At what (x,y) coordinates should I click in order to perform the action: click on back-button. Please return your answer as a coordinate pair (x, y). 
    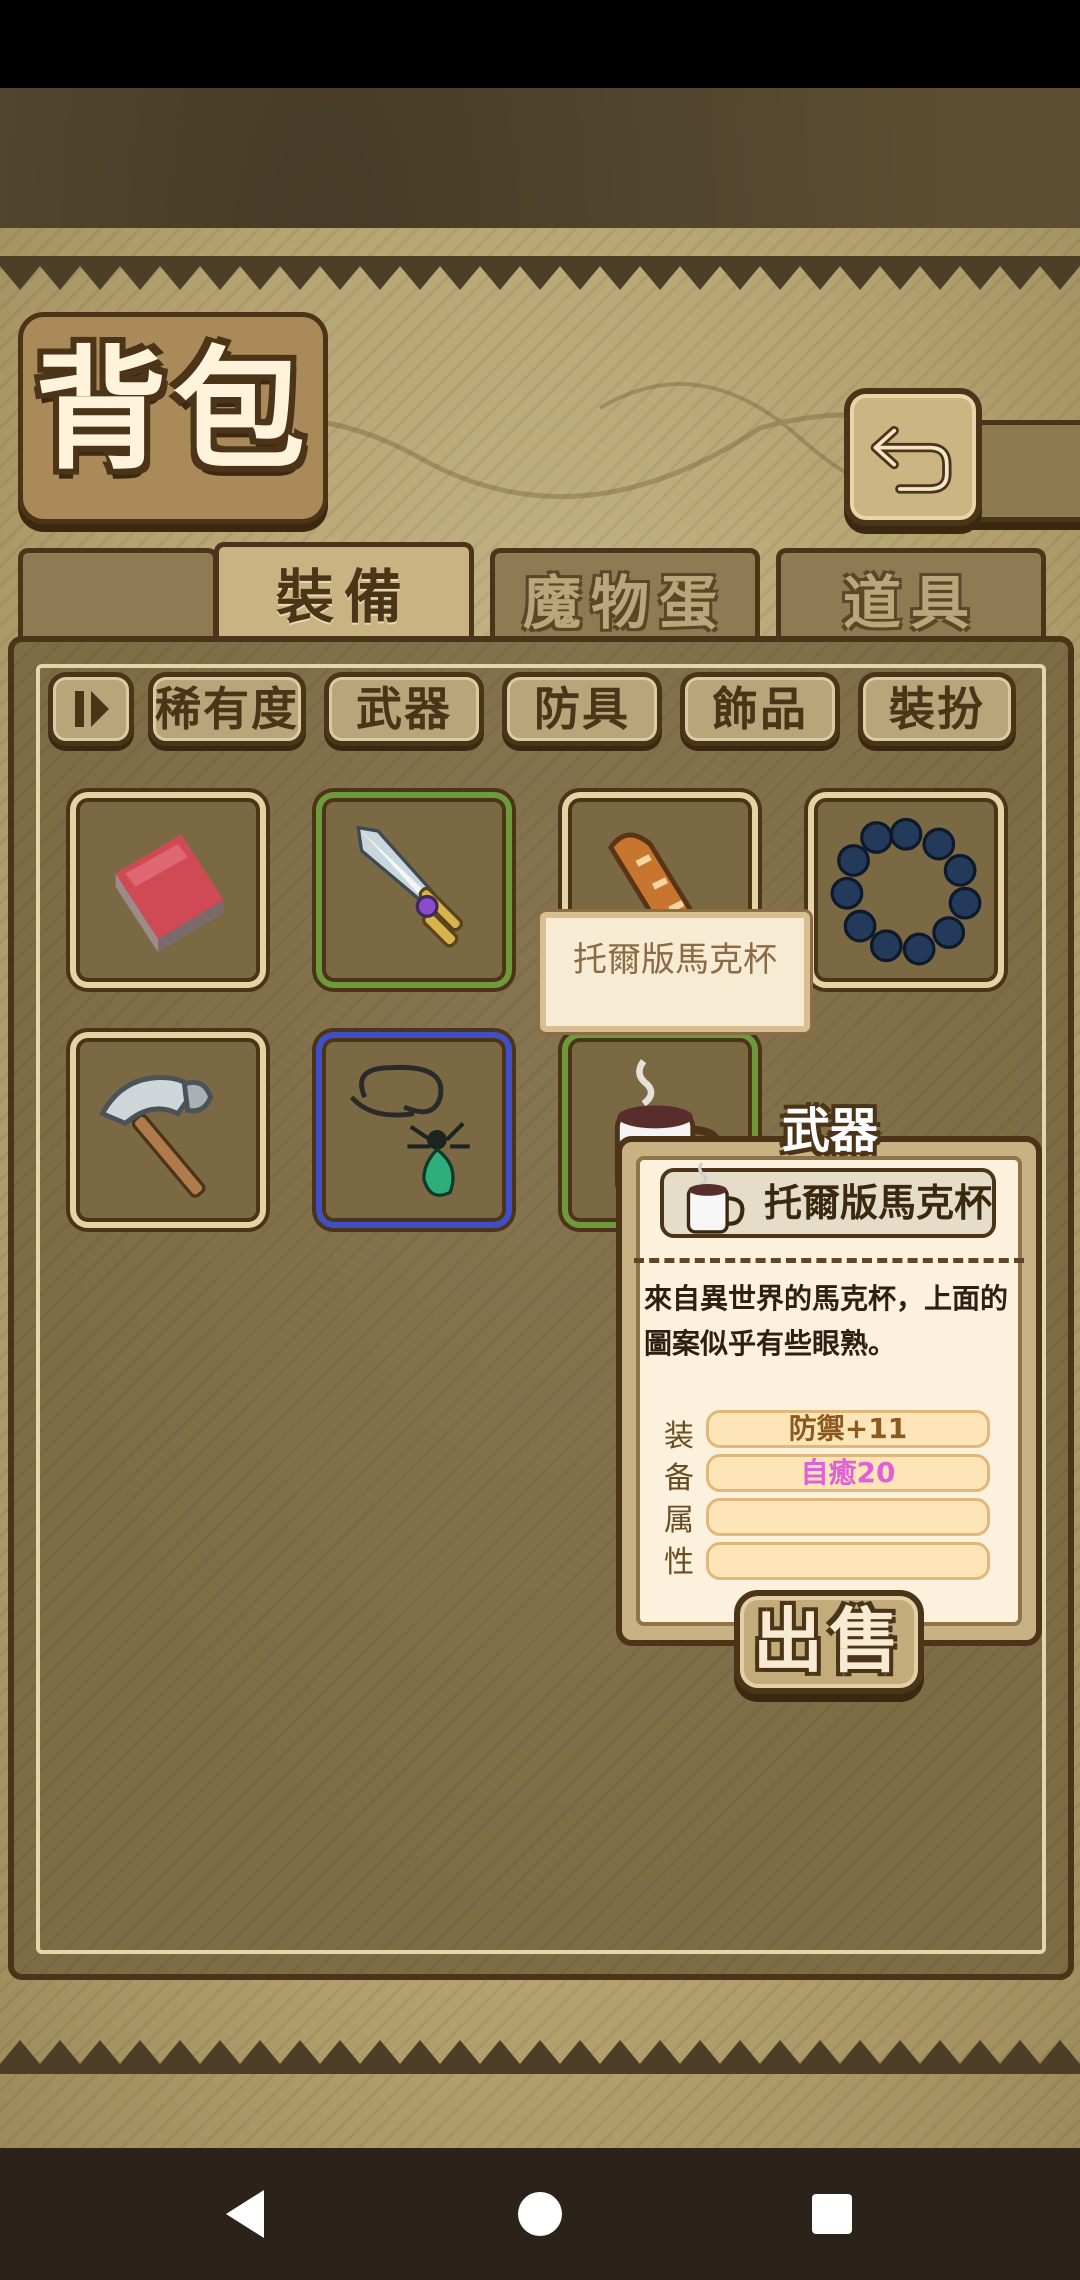
    Looking at the image, I should click on (913, 457).